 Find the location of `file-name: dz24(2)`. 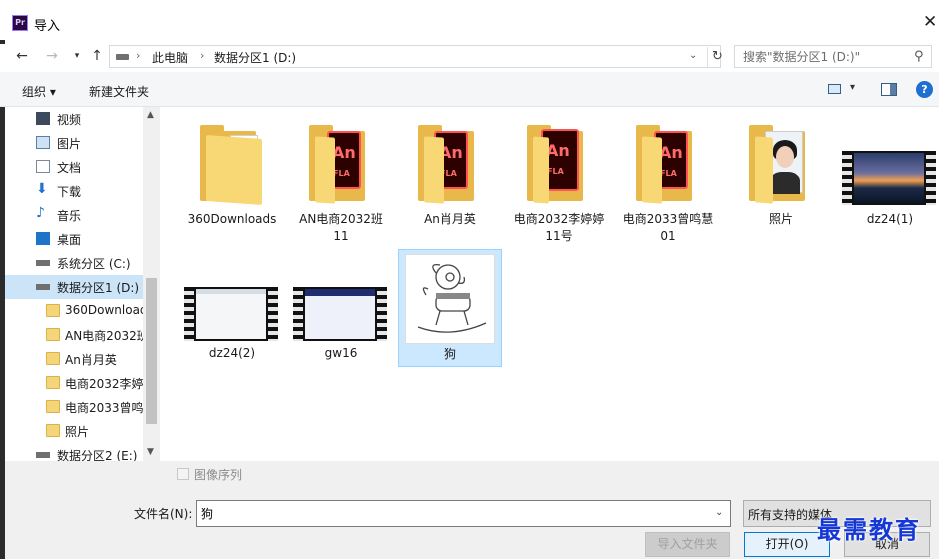

file-name: dz24(2) is located at coordinates (232, 353).